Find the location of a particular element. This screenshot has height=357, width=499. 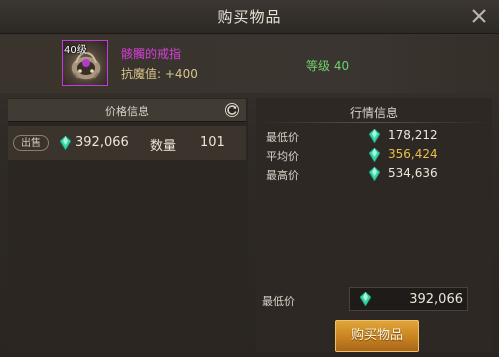

quantity-label: 数量 is located at coordinates (163, 146).